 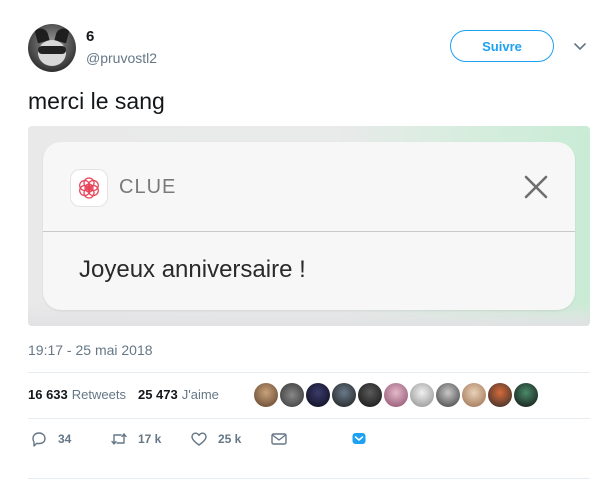 I want to click on retweets-count: 16 633, so click(x=48, y=394).